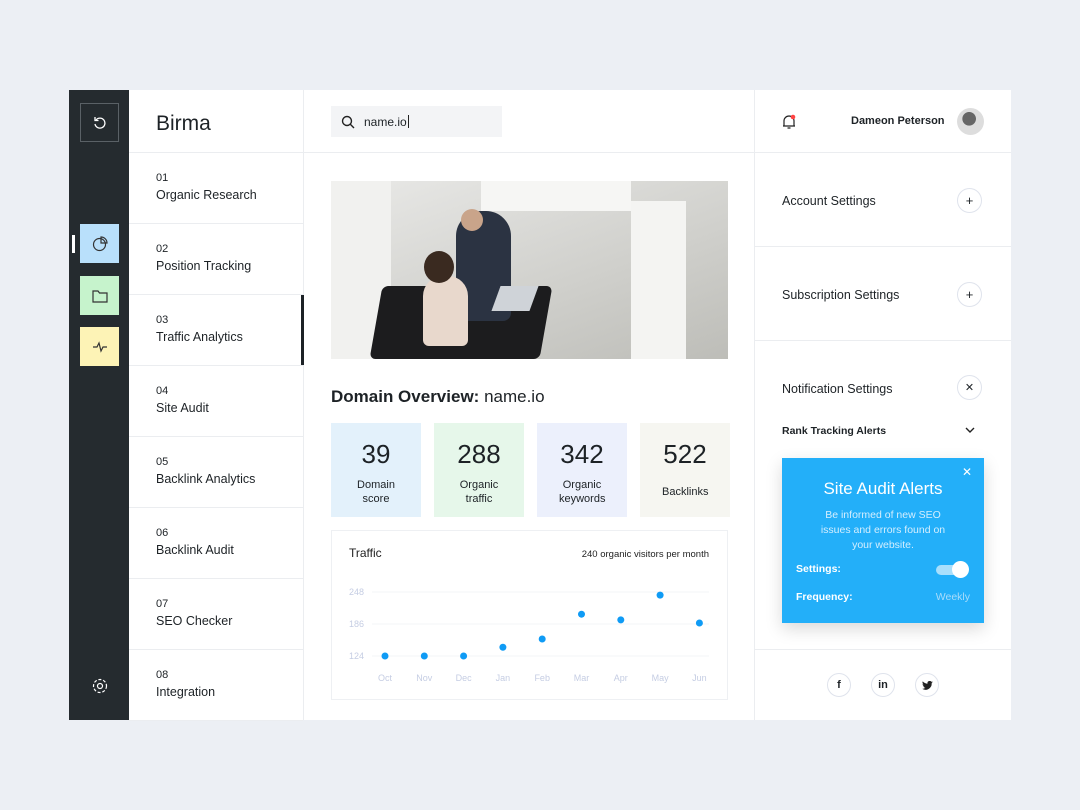 Image resolution: width=1080 pixels, height=810 pixels. I want to click on nav-item-backlink-audit: 06 Backlink Audit, so click(216, 543).